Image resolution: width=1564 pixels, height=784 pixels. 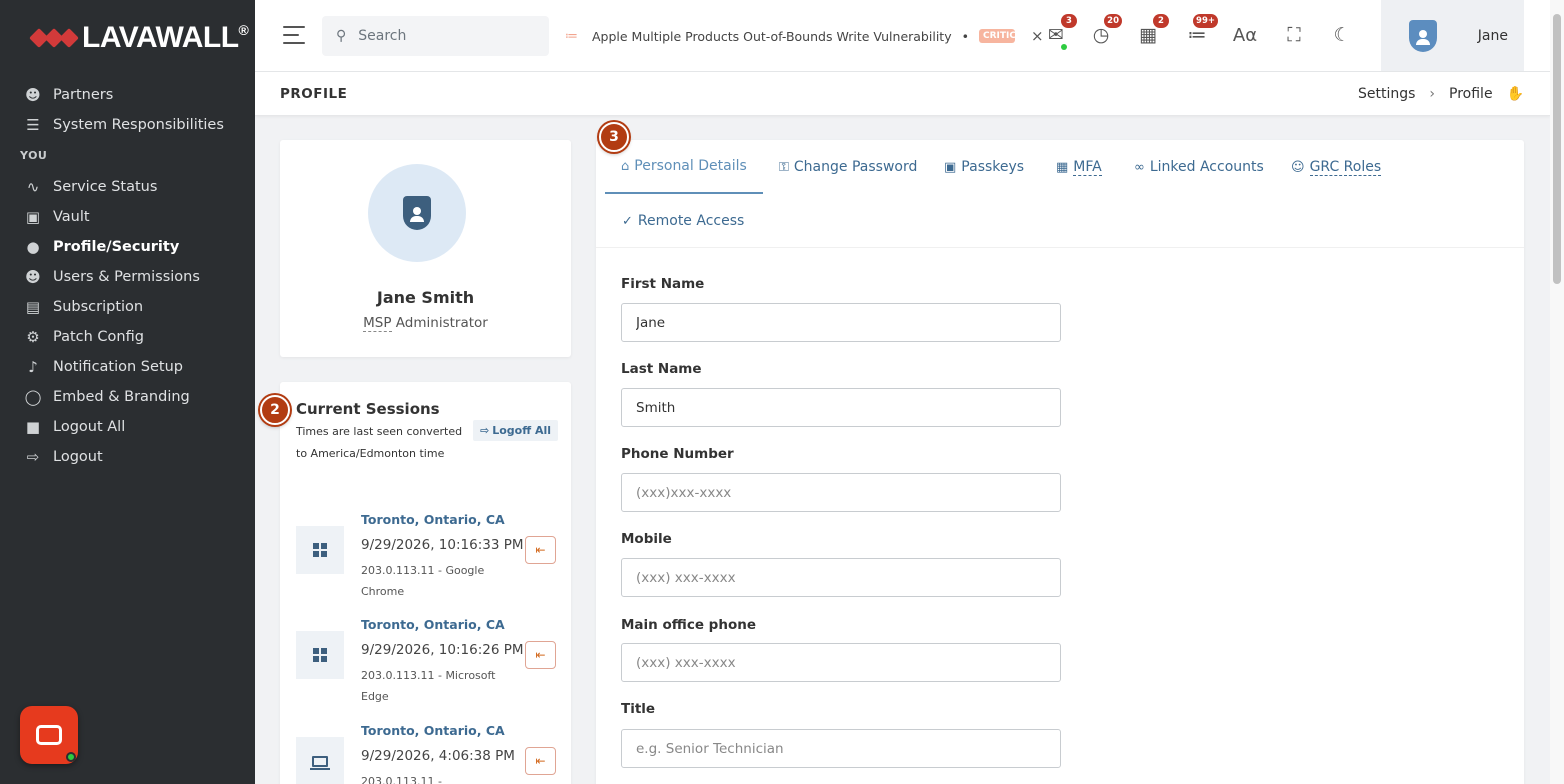 I want to click on sidebar-item-label: Notification Setup, so click(x=118, y=367).